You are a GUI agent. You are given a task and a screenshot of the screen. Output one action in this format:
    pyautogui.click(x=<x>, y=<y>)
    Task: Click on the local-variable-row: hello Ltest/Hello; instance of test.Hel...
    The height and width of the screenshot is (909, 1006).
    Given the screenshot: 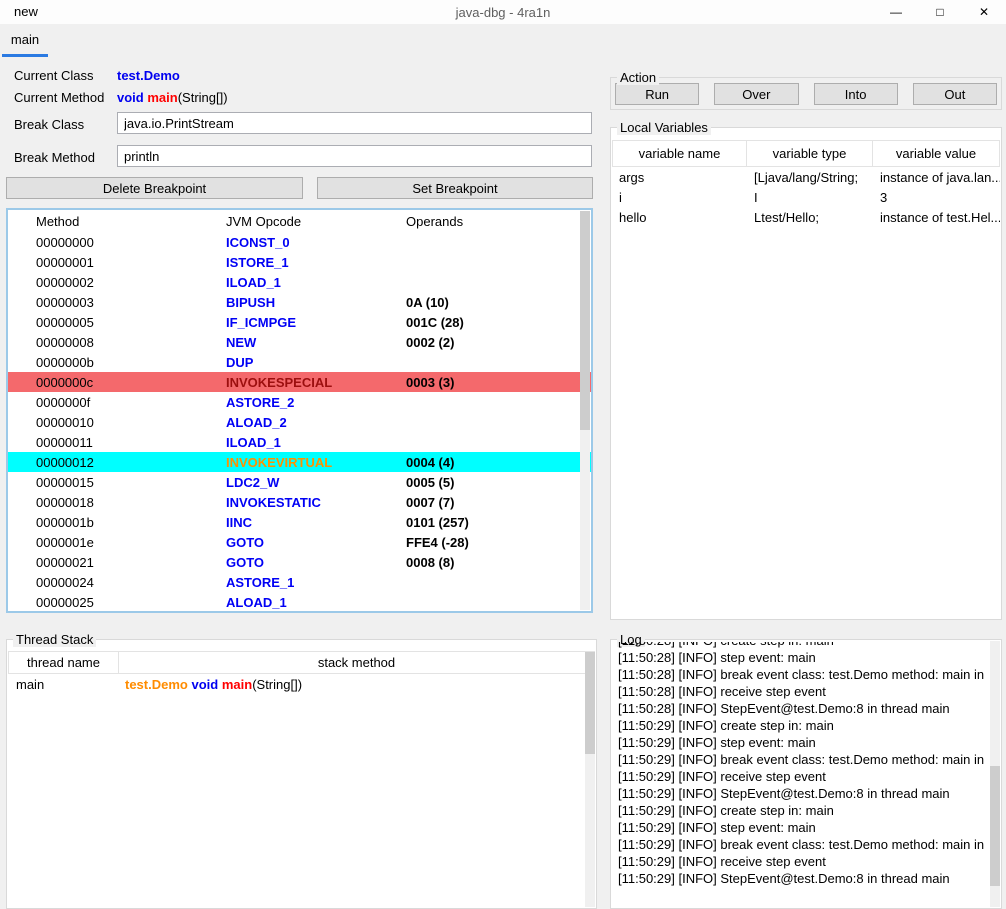 What is the action you would take?
    pyautogui.click(x=806, y=217)
    